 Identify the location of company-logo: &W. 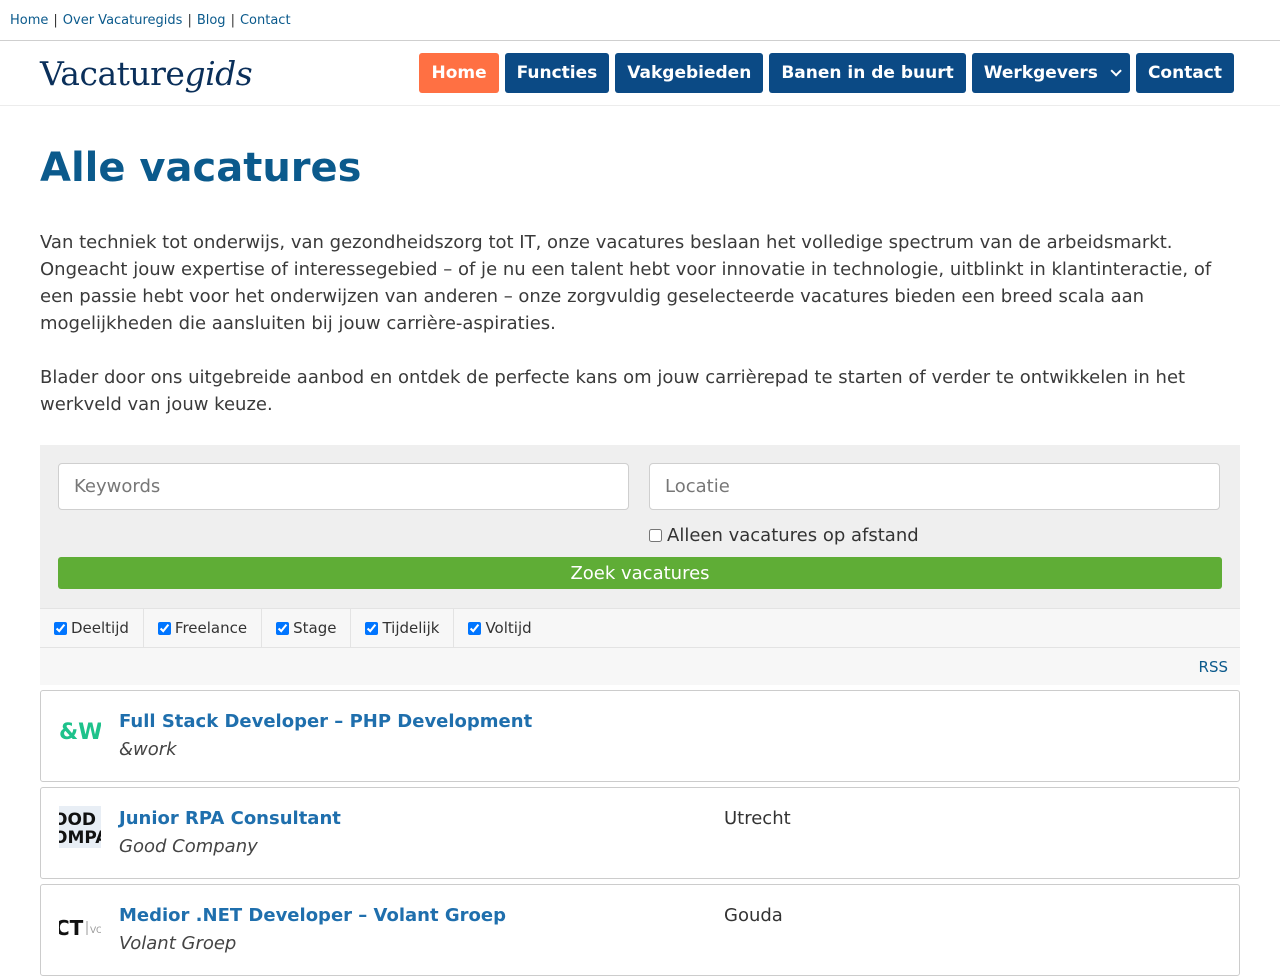
(80, 730).